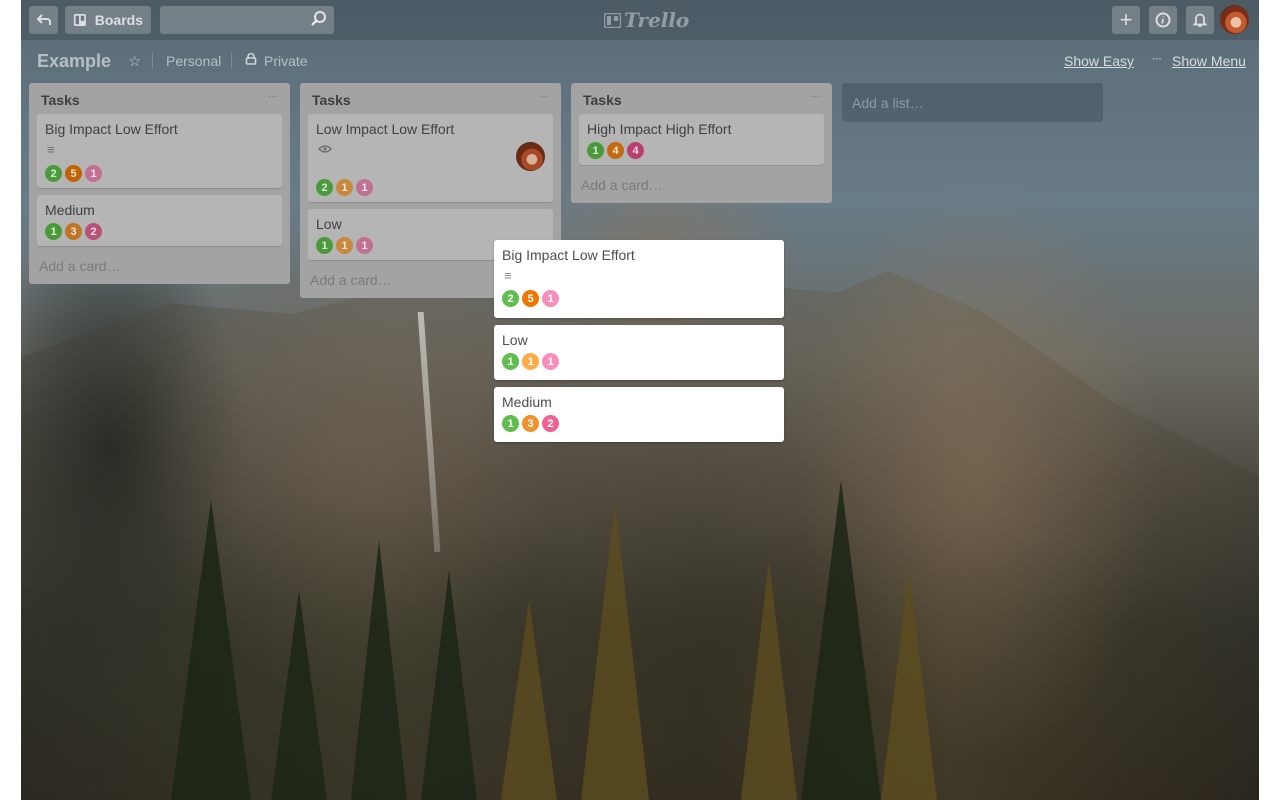 The image size is (1280, 800). What do you see at coordinates (385, 129) in the screenshot?
I see `card-title: Low Impact Low Effort` at bounding box center [385, 129].